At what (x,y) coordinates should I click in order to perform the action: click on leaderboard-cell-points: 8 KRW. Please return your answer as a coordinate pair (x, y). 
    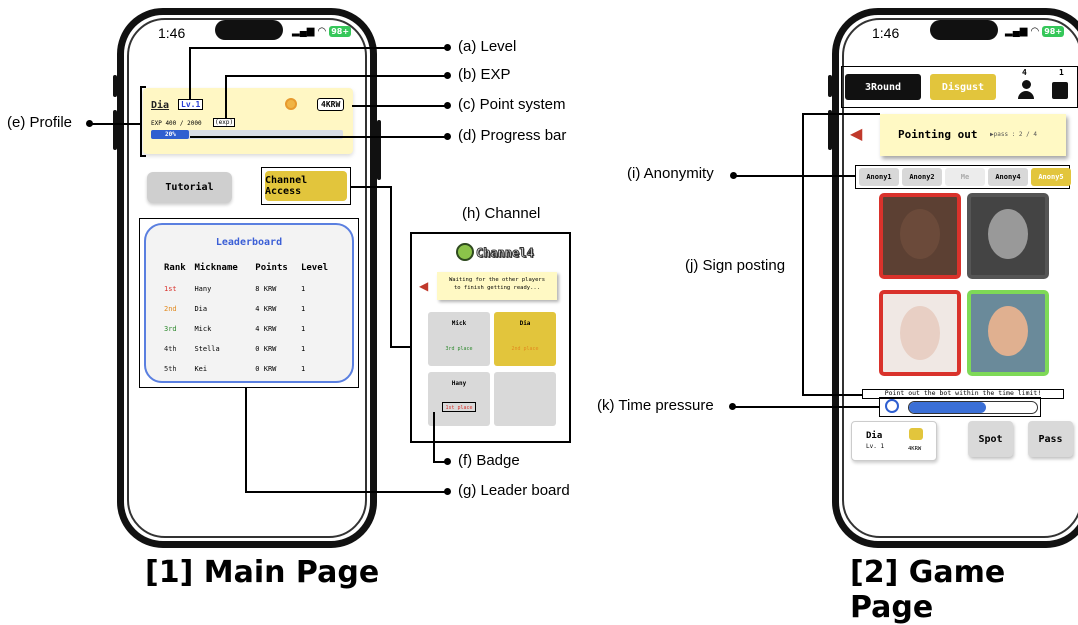
    Looking at the image, I should click on (266, 289).